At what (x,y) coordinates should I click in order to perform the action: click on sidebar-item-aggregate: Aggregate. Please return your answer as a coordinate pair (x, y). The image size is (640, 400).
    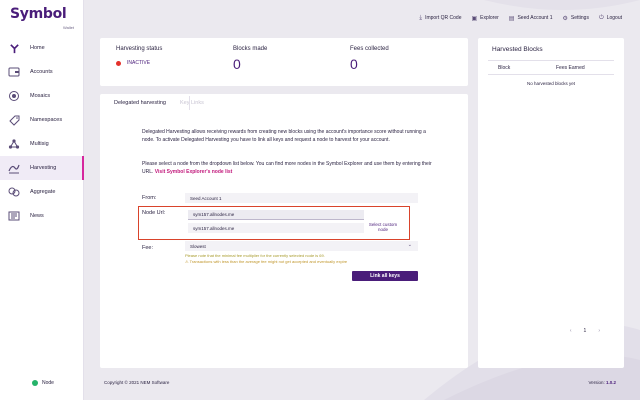
    Looking at the image, I should click on (42, 192).